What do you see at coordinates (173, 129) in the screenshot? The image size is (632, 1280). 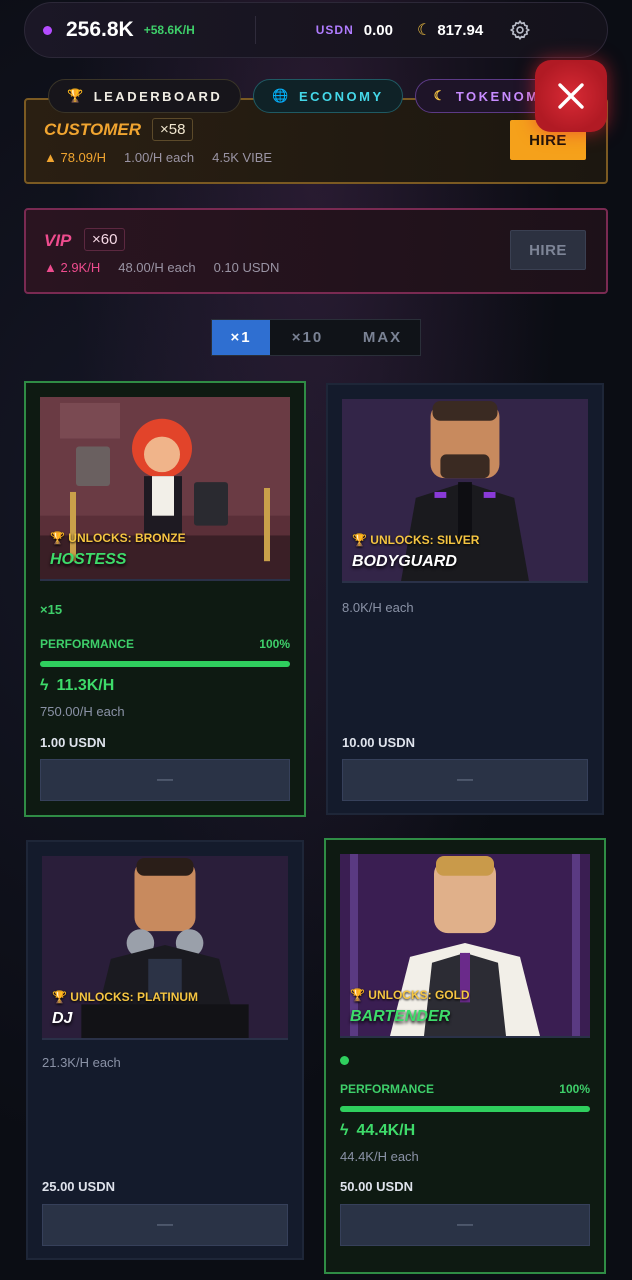 I see `recruit-count: ×58` at bounding box center [173, 129].